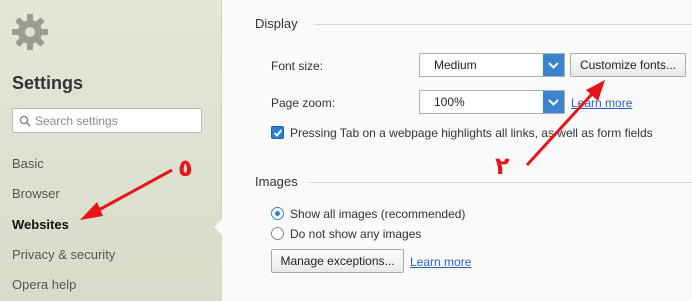 The height and width of the screenshot is (301, 692). Describe the element at coordinates (601, 103) in the screenshot. I see `page-zoom-learn-more-link: Learn more` at that location.